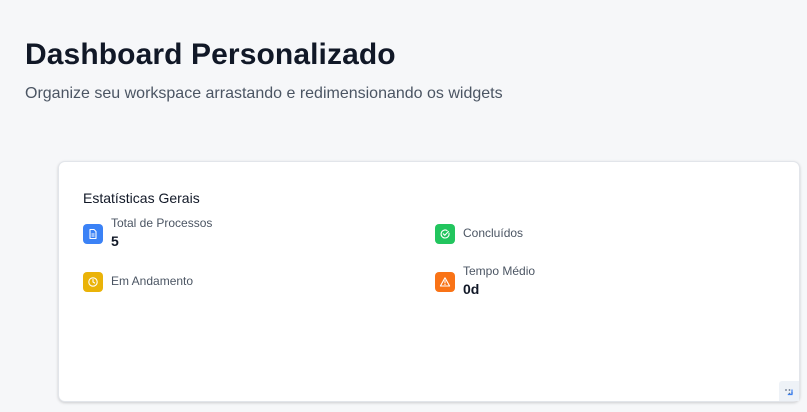 Image resolution: width=807 pixels, height=412 pixels. I want to click on stat-label: Em Andamento, so click(152, 281).